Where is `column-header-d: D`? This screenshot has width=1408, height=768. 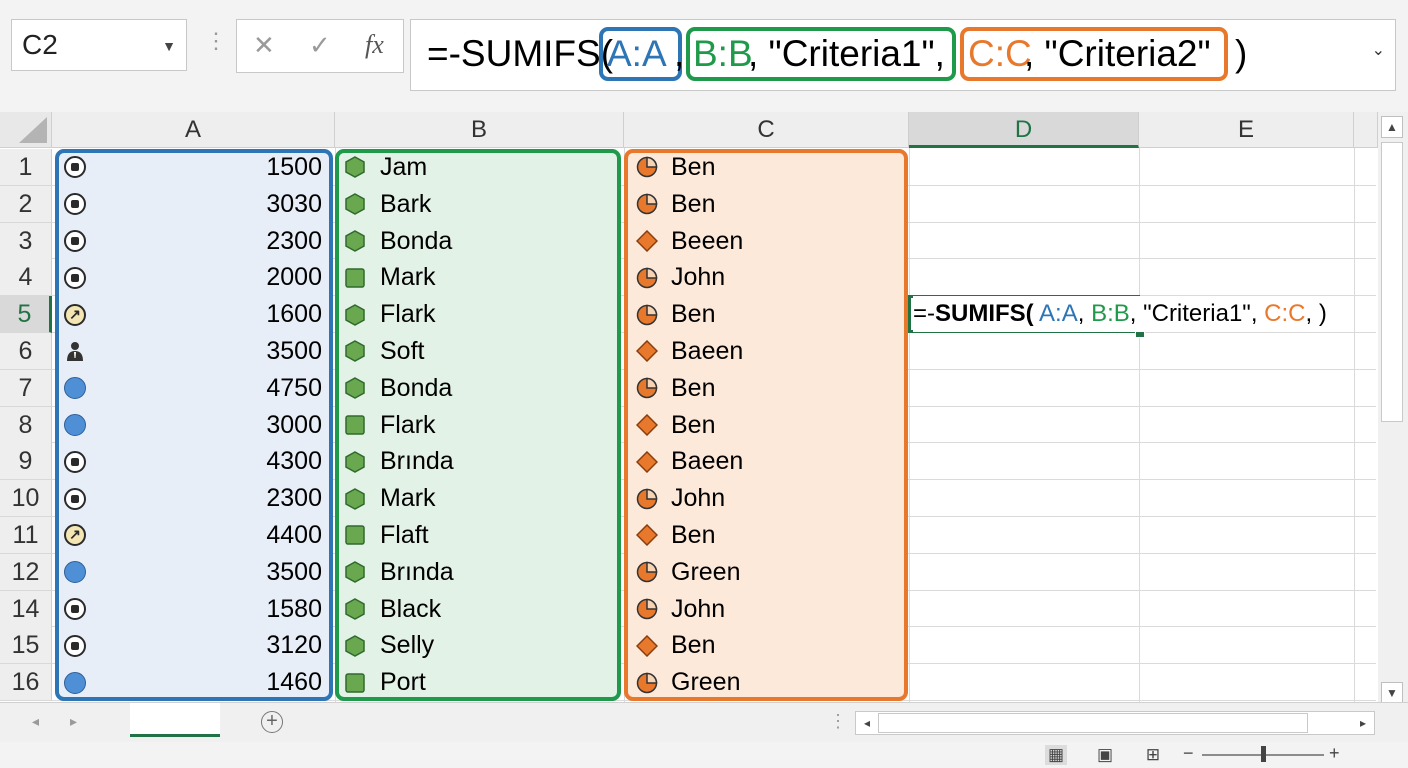 column-header-d: D is located at coordinates (1024, 130).